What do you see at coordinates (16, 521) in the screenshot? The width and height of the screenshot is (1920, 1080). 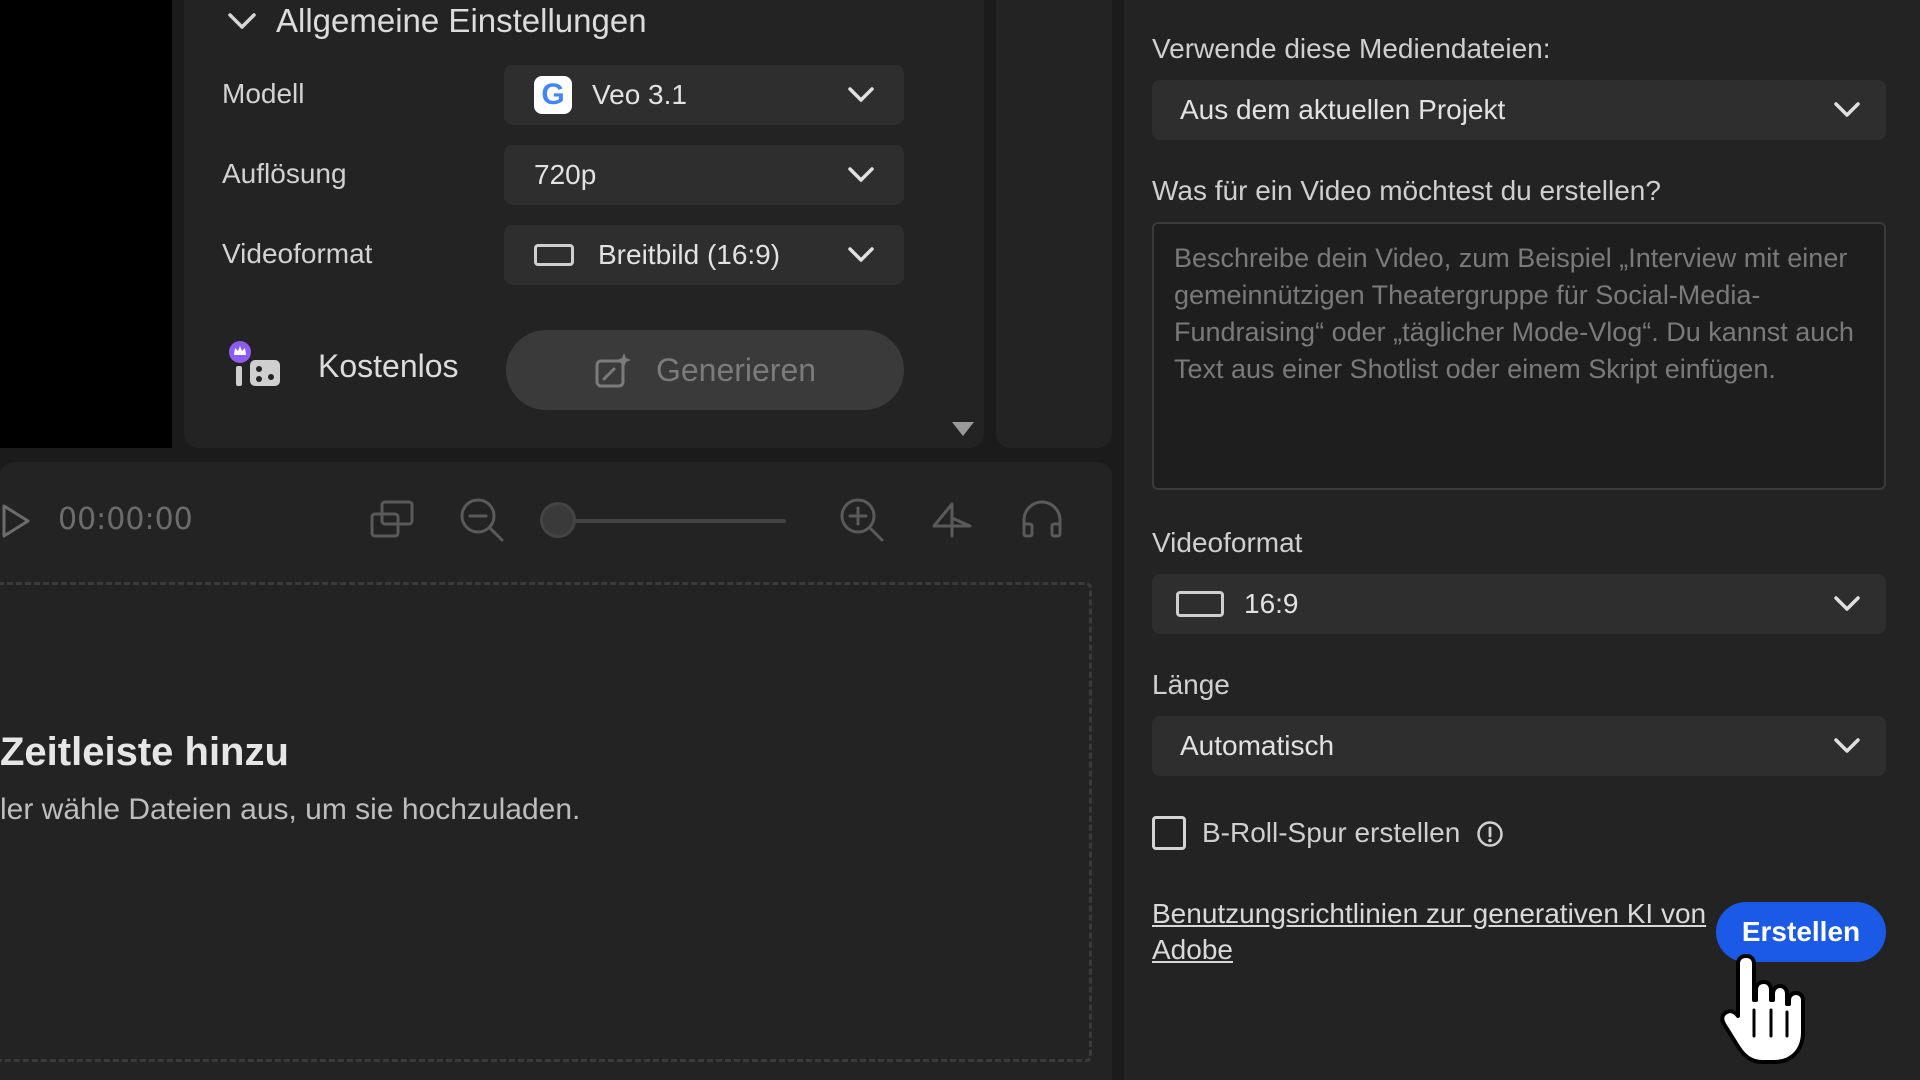 I see `play-icon` at bounding box center [16, 521].